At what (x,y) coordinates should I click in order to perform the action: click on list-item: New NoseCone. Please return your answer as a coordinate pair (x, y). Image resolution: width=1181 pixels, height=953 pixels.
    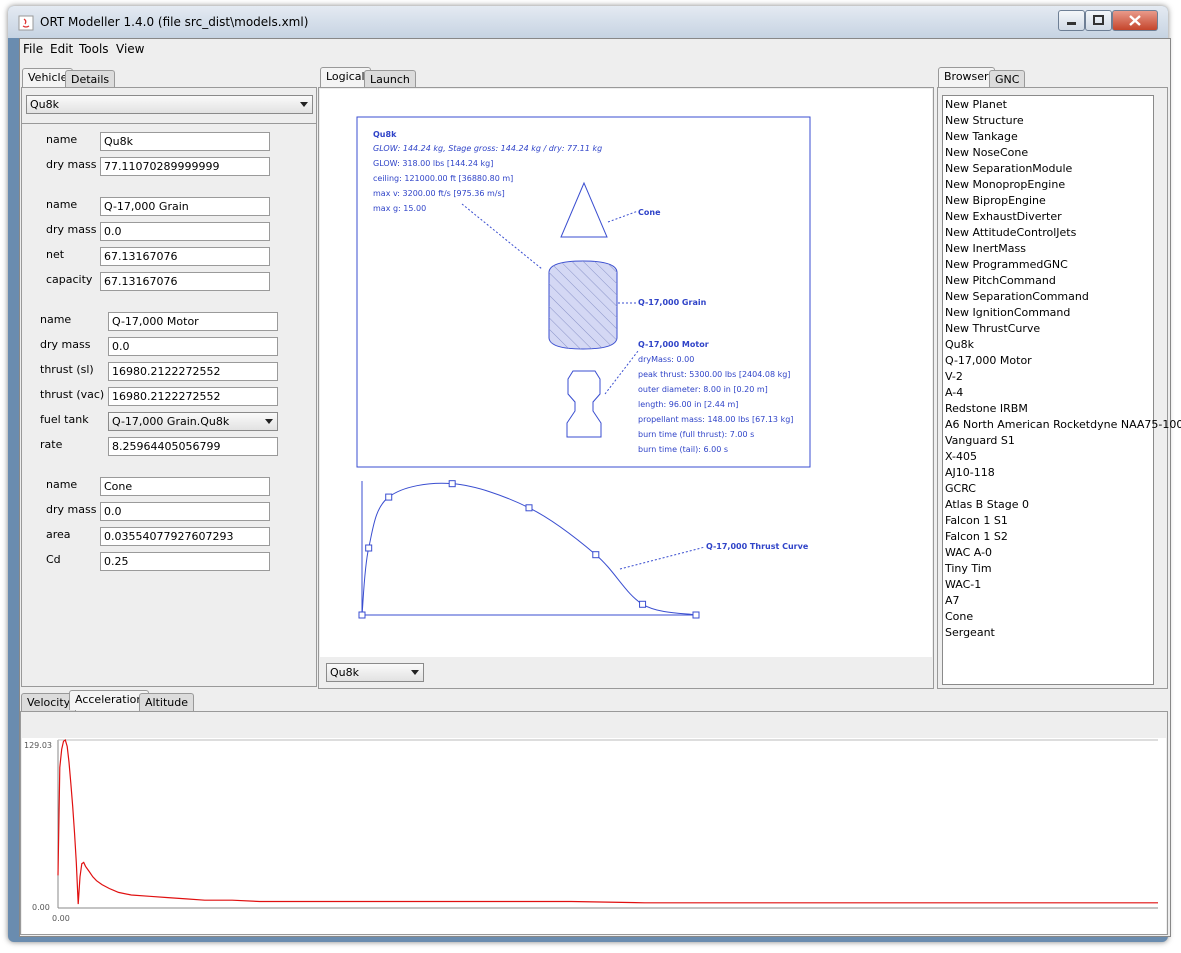
    Looking at the image, I should click on (986, 152).